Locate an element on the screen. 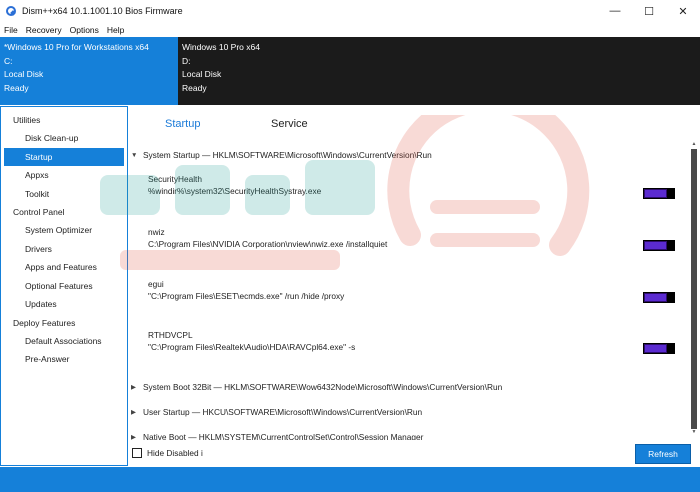 The width and height of the screenshot is (700, 492). sidebar-item-system-optimizer: System Optimizer is located at coordinates (64, 230).